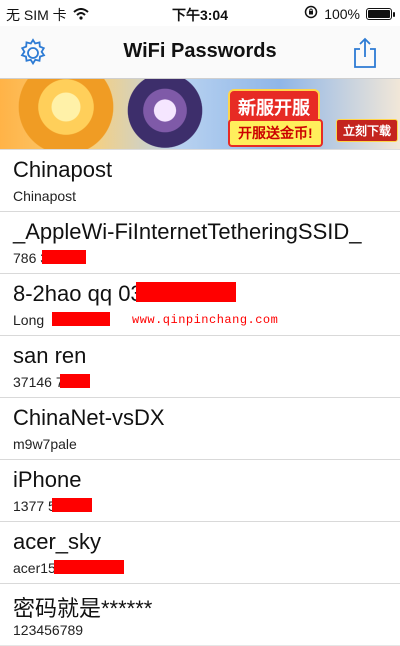 The image size is (400, 646). I want to click on list-item: iPhone 1377 579, so click(200, 491).